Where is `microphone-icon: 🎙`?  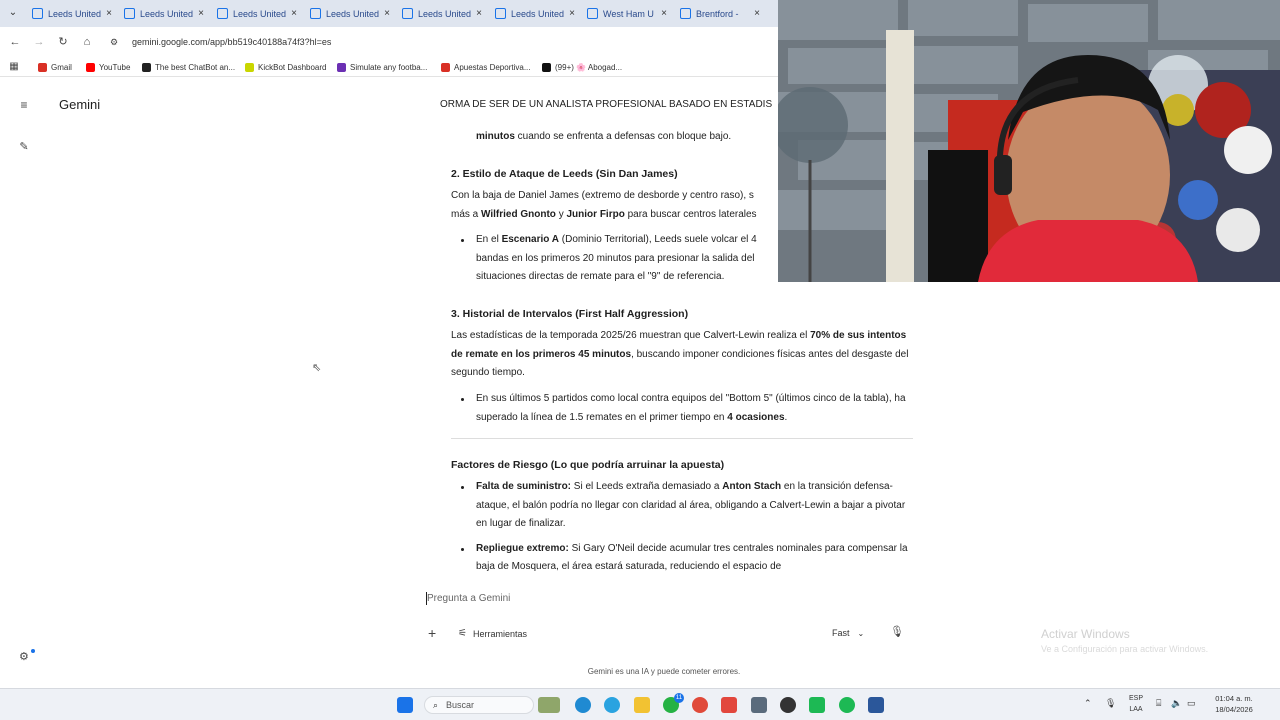 microphone-icon: 🎙 is located at coordinates (897, 631).